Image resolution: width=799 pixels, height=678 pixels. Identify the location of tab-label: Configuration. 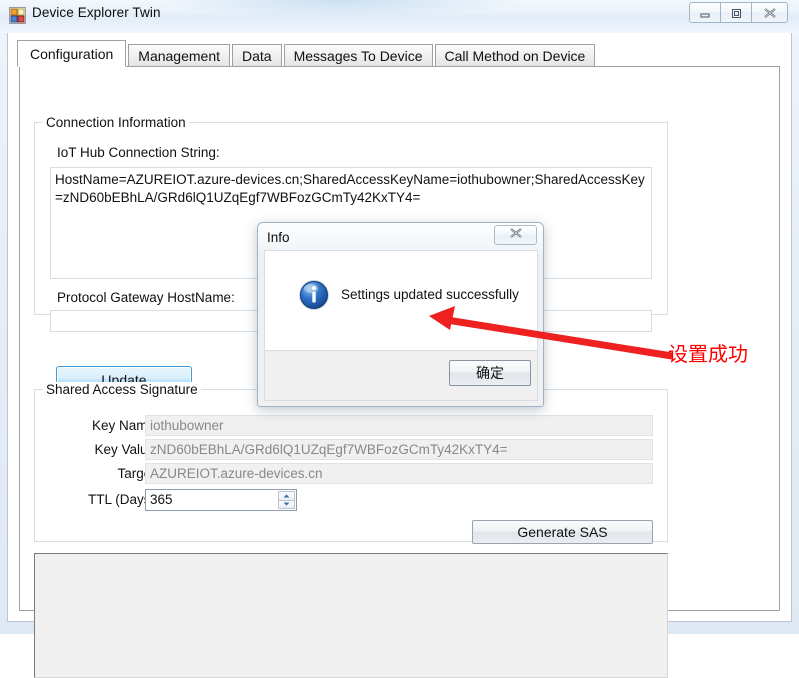
(72, 53).